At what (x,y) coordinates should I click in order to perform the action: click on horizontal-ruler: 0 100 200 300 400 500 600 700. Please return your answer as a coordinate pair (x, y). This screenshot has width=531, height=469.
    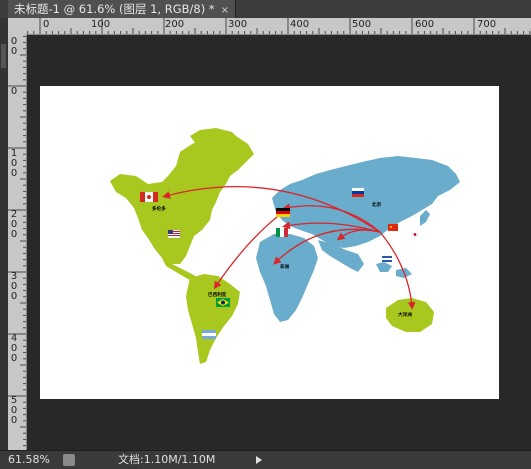
    Looking at the image, I should click on (278, 26).